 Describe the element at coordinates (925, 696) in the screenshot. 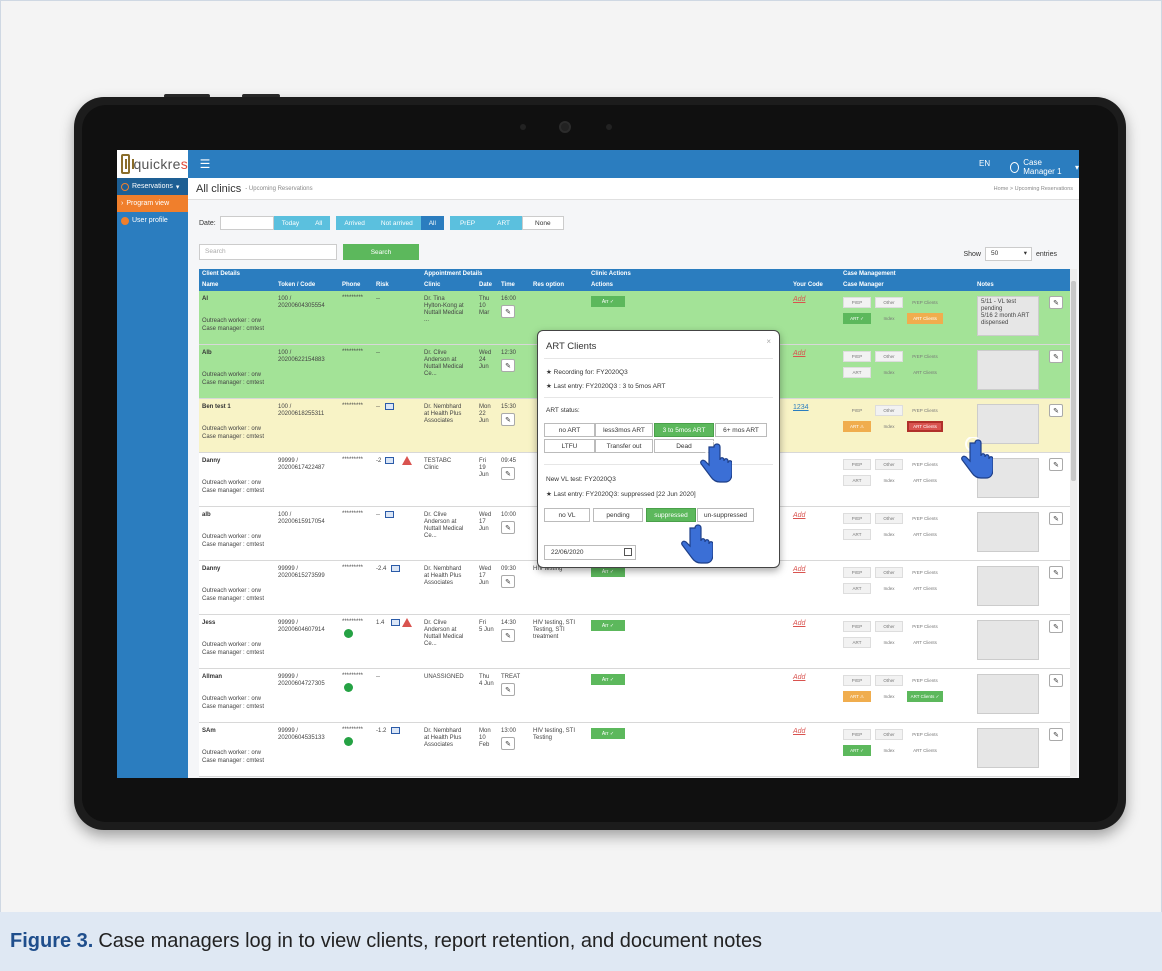

I see `art-clients-button: ART Clients ✓` at that location.